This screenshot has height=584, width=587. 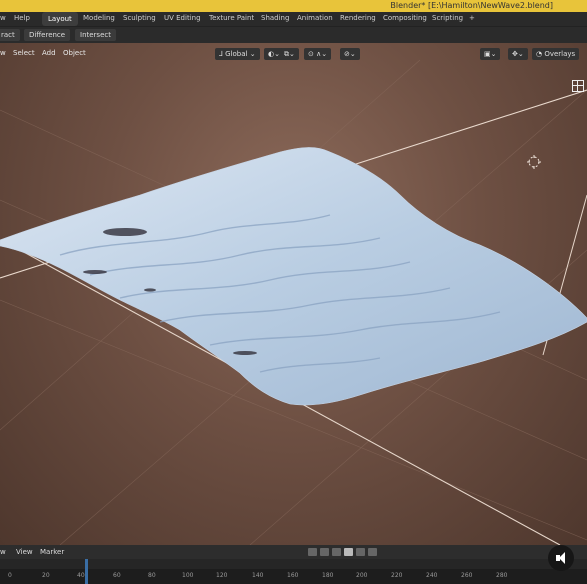 What do you see at coordinates (24, 552) in the screenshot?
I see `timeline-view-menu: View` at bounding box center [24, 552].